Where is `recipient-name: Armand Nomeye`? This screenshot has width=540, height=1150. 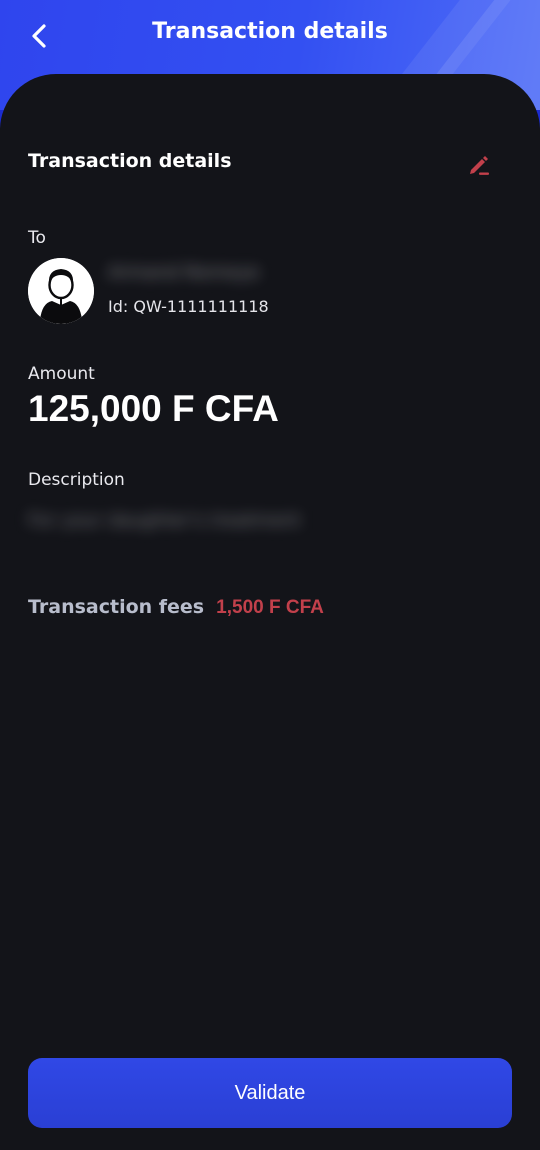 recipient-name: Armand Nomeye is located at coordinates (184, 272).